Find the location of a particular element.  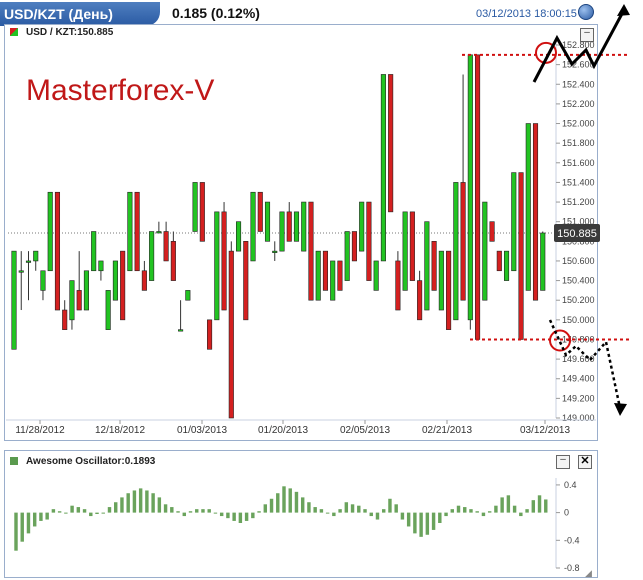

down-arrow-head-icon is located at coordinates (620, 409).